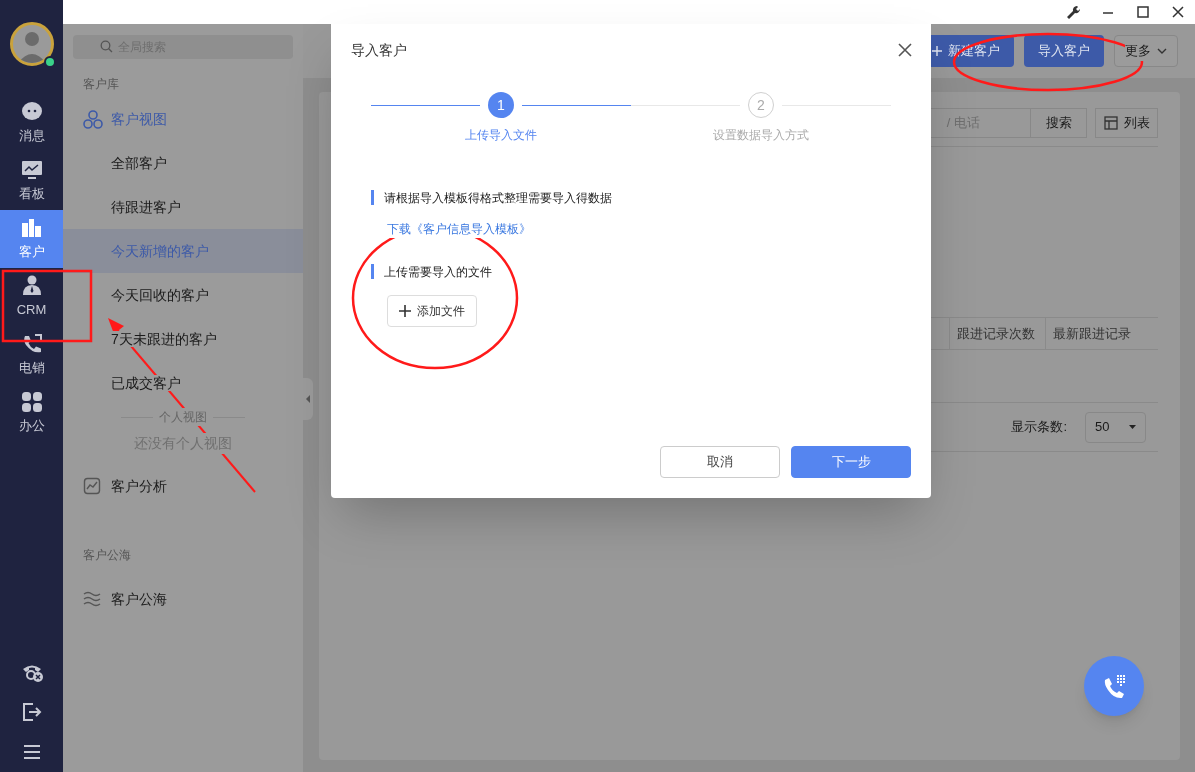 This screenshot has width=1195, height=772. What do you see at coordinates (92, 599) in the screenshot?
I see `waves-icon` at bounding box center [92, 599].